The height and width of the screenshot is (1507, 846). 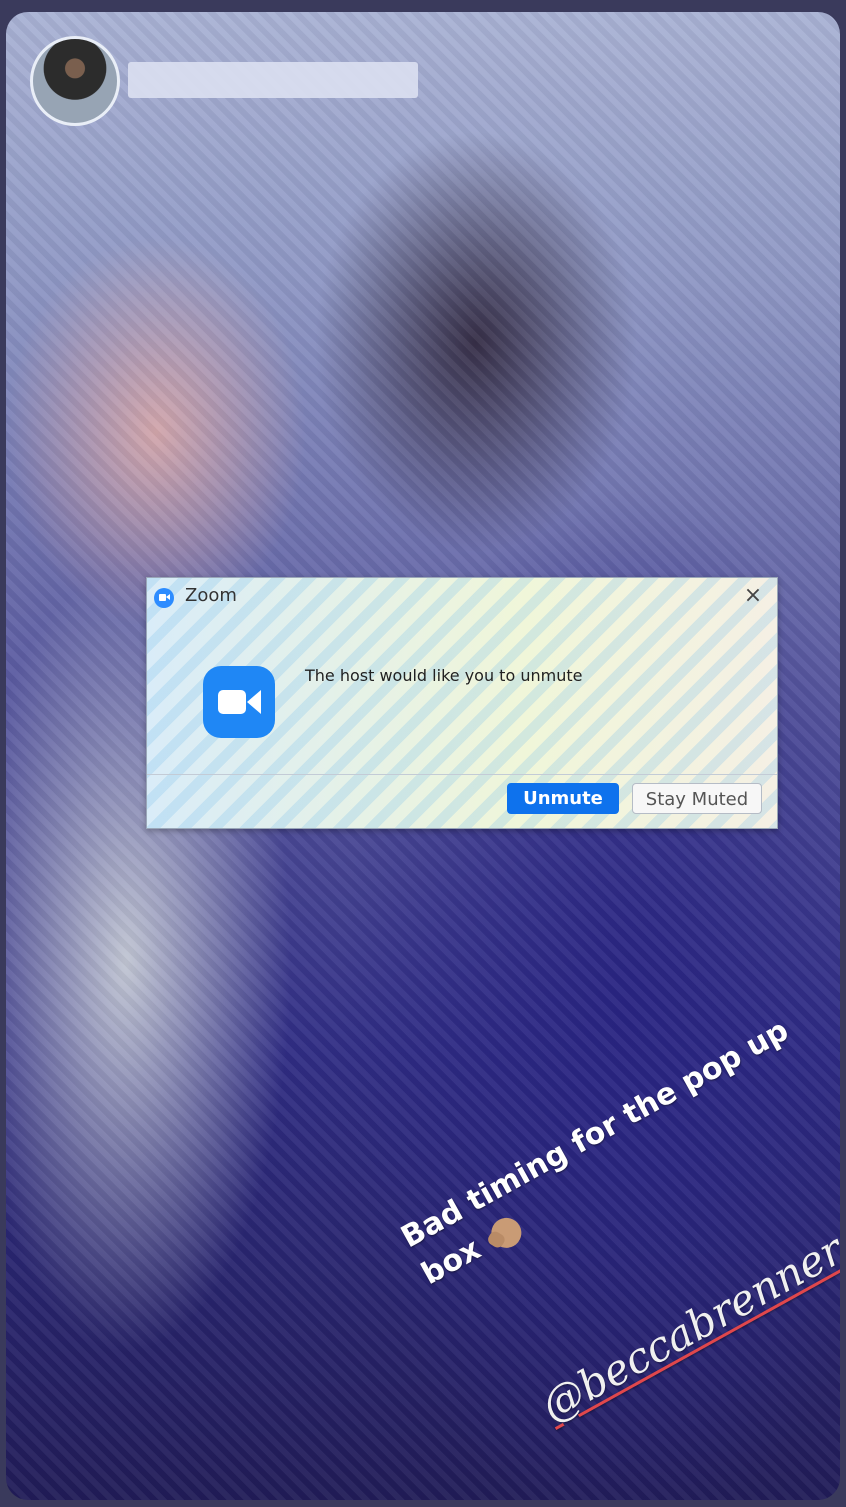 I want to click on unmute-button: Unmute, so click(x=563, y=798).